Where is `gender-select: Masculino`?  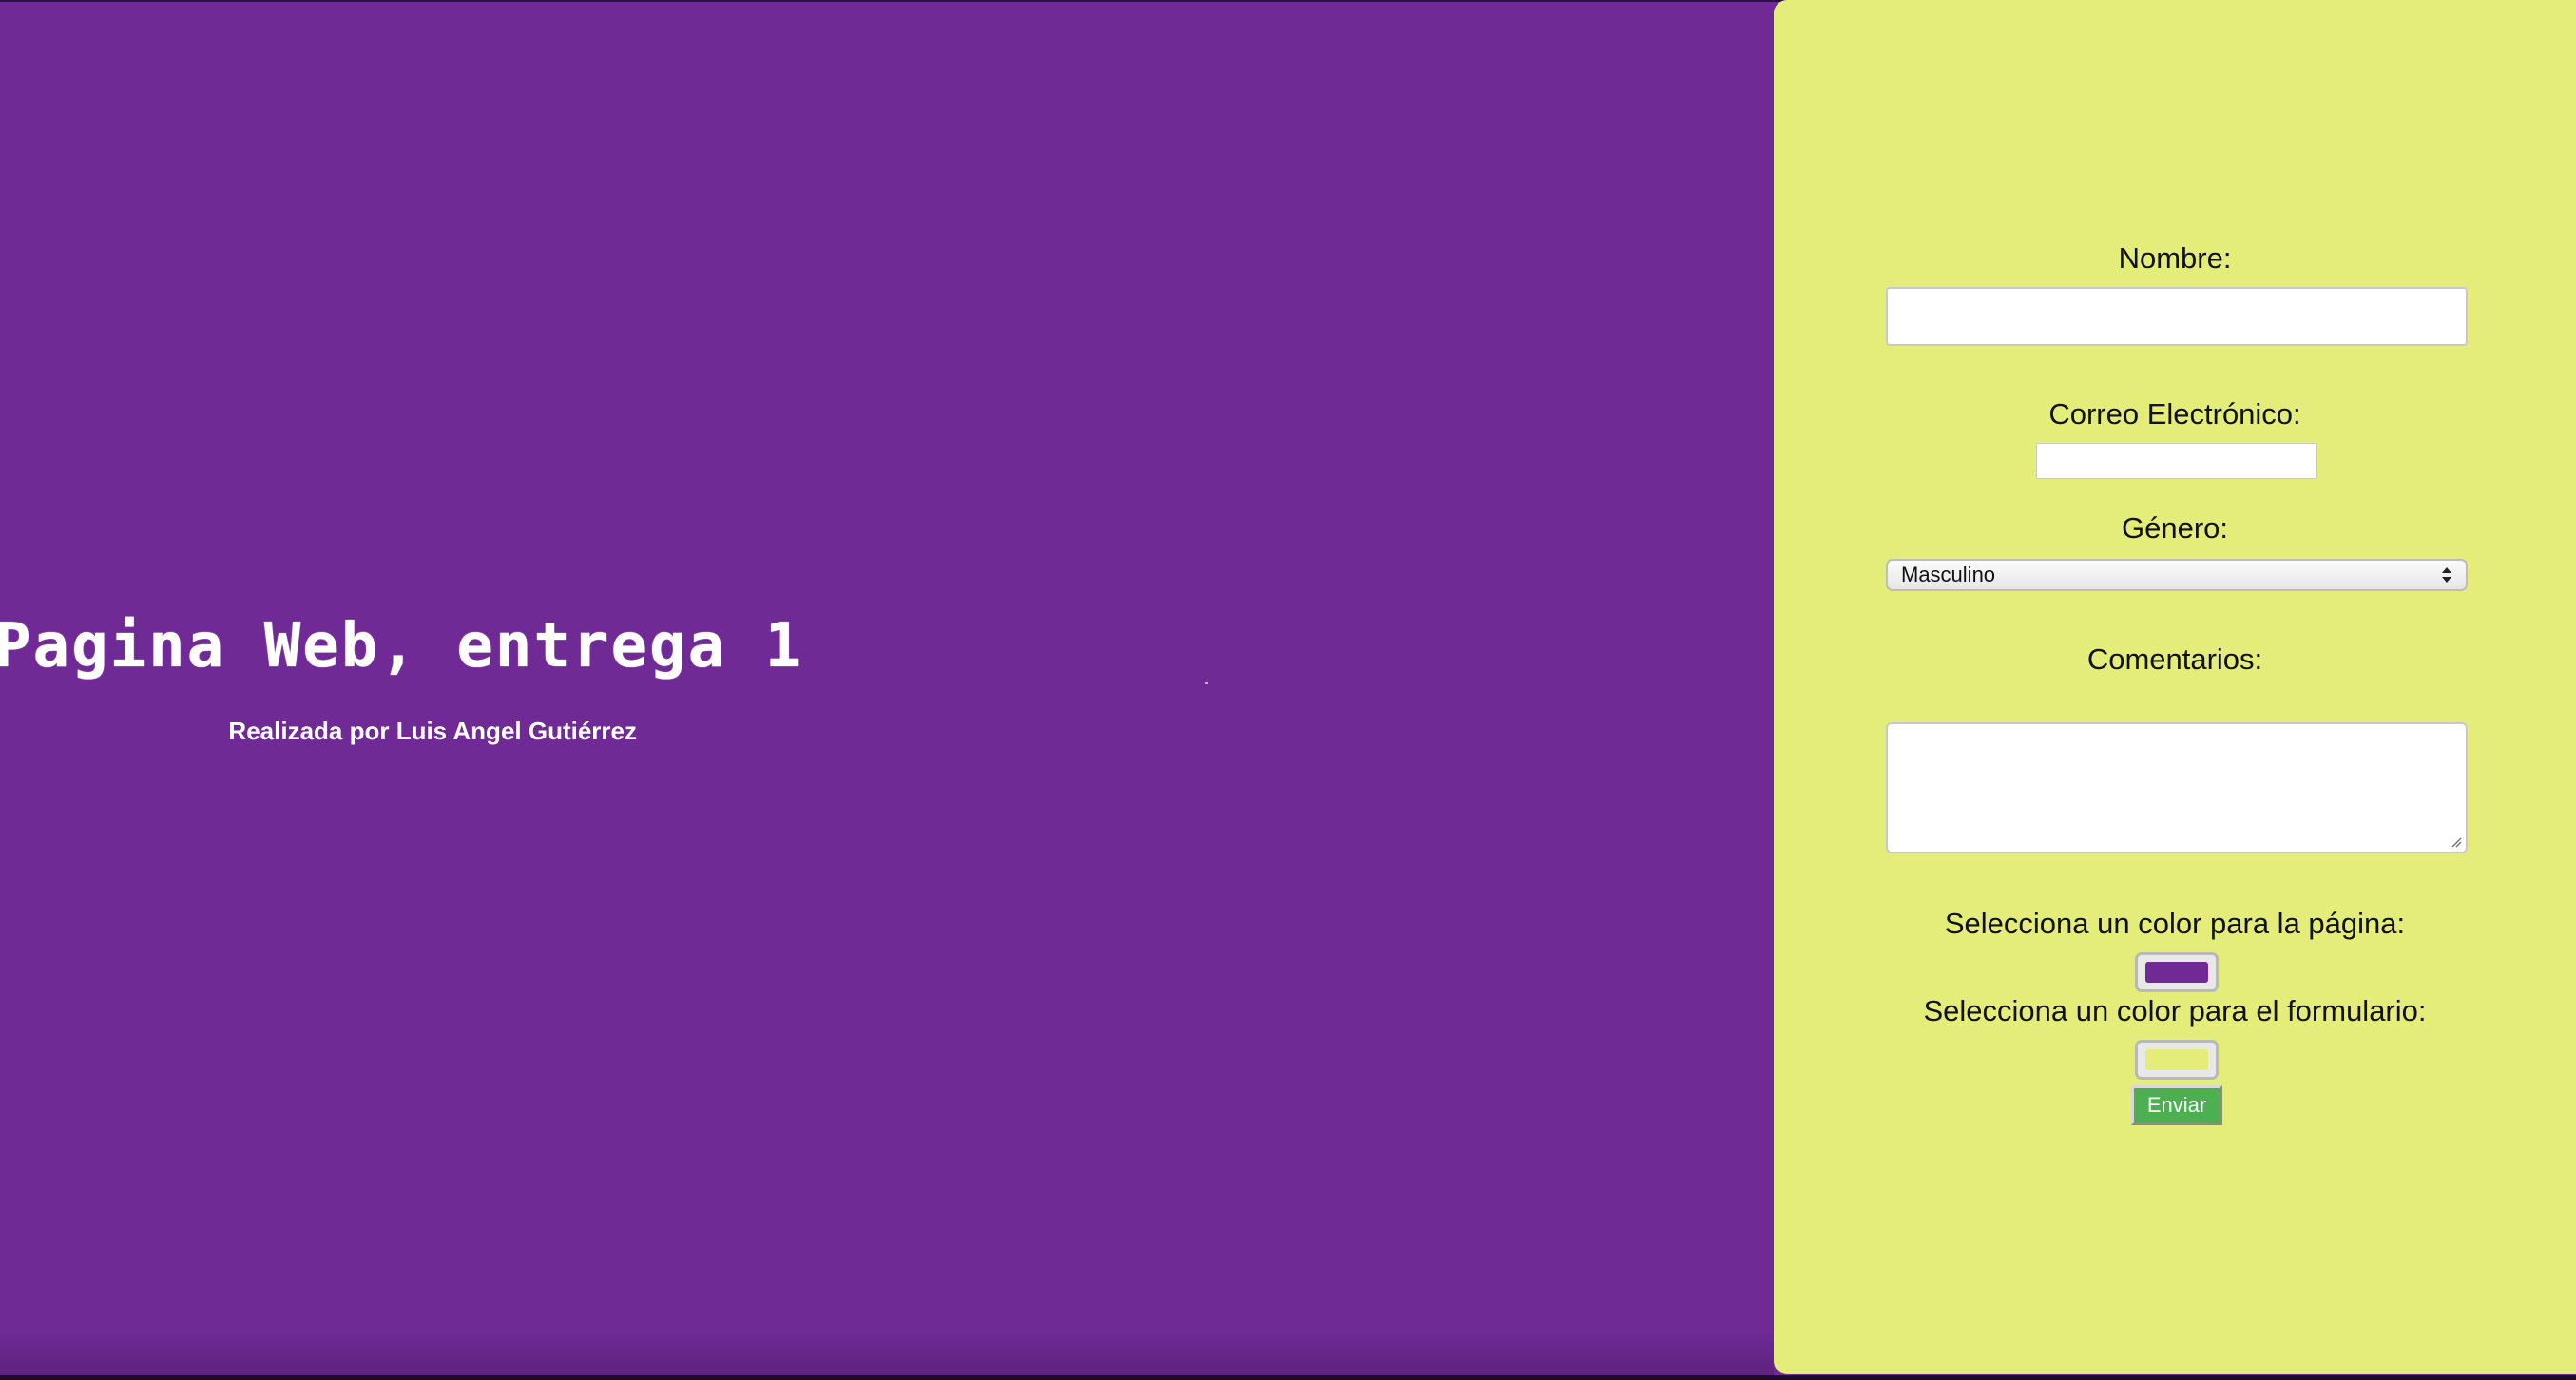 gender-select: Masculino is located at coordinates (2177, 575).